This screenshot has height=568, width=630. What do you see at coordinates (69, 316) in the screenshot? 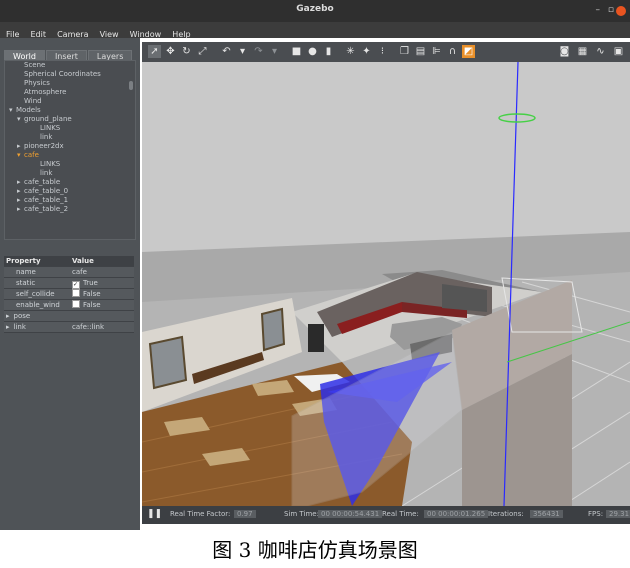
I see `property-row: ▸ pose` at bounding box center [69, 316].